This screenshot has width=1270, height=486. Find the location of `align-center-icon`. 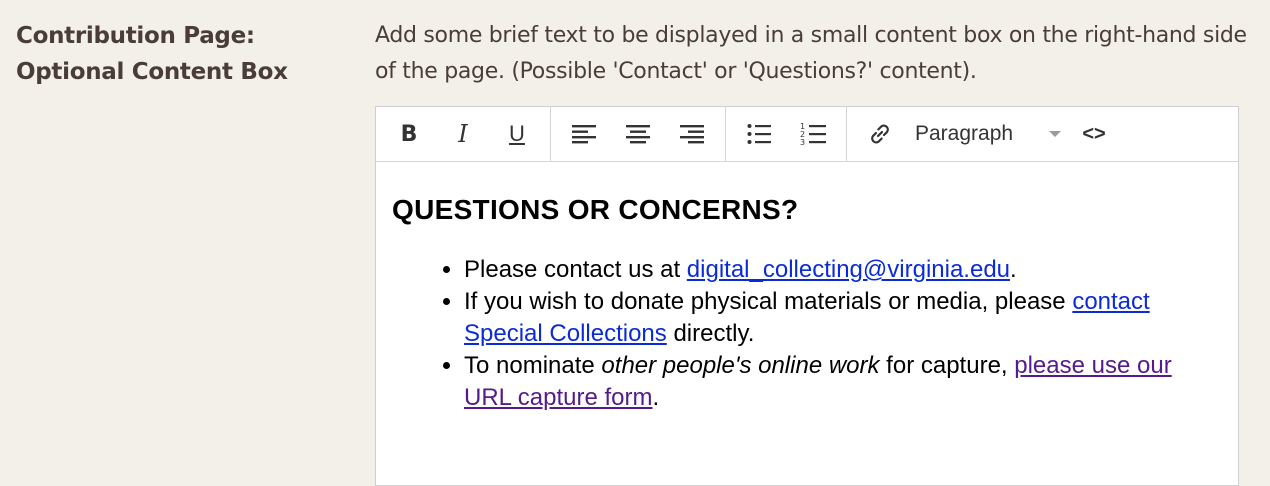

align-center-icon is located at coordinates (638, 134).